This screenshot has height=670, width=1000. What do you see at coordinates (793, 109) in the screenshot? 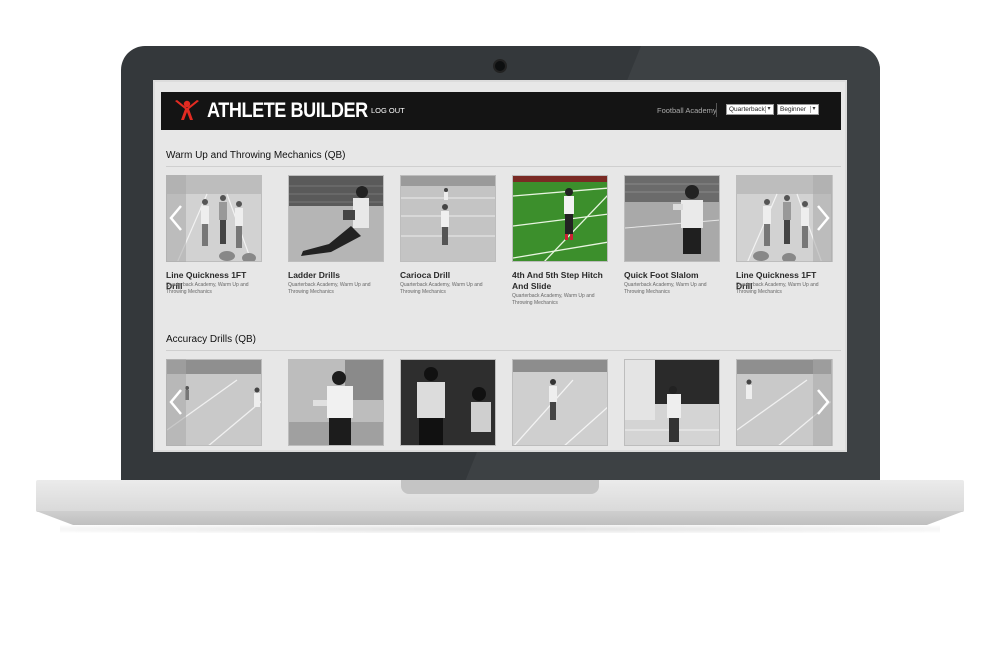
I see `level-select-value: Beginner` at bounding box center [793, 109].